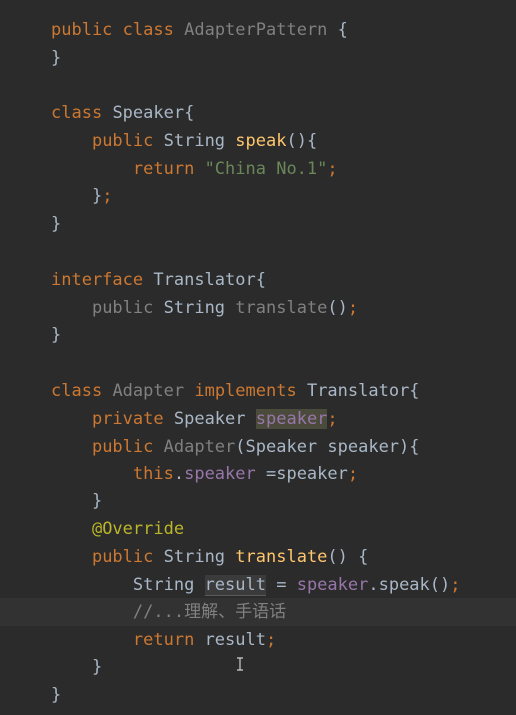 Image resolution: width=516 pixels, height=715 pixels. I want to click on code-line-15: private Speaker speaker;, so click(194, 419).